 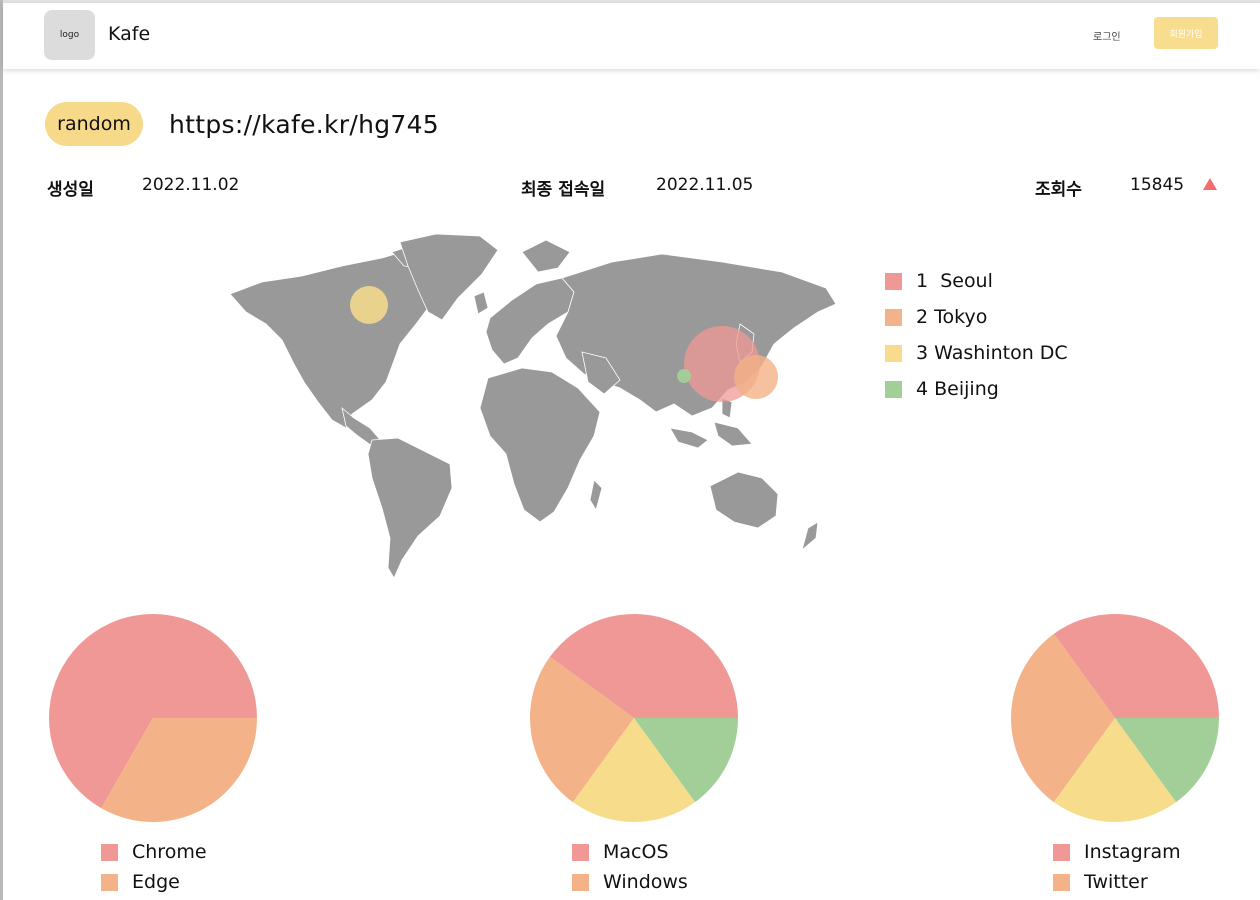 I want to click on legend-item: Twitter, so click(x=1117, y=882).